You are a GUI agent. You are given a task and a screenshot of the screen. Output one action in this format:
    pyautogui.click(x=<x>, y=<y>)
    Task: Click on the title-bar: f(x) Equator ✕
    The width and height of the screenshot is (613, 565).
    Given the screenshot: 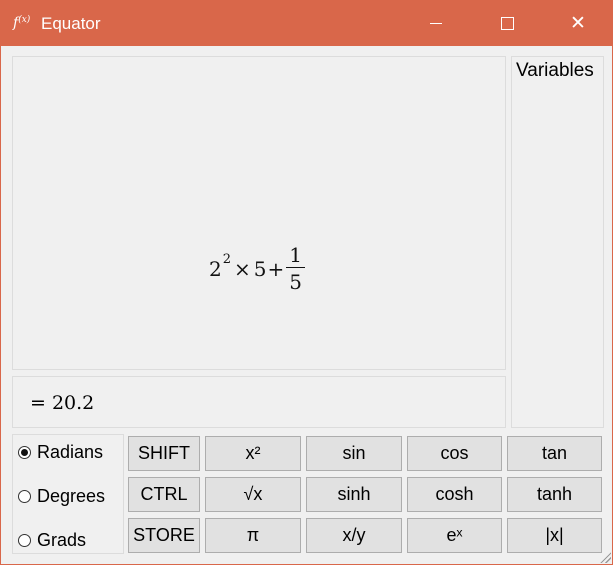 What is the action you would take?
    pyautogui.click(x=306, y=23)
    